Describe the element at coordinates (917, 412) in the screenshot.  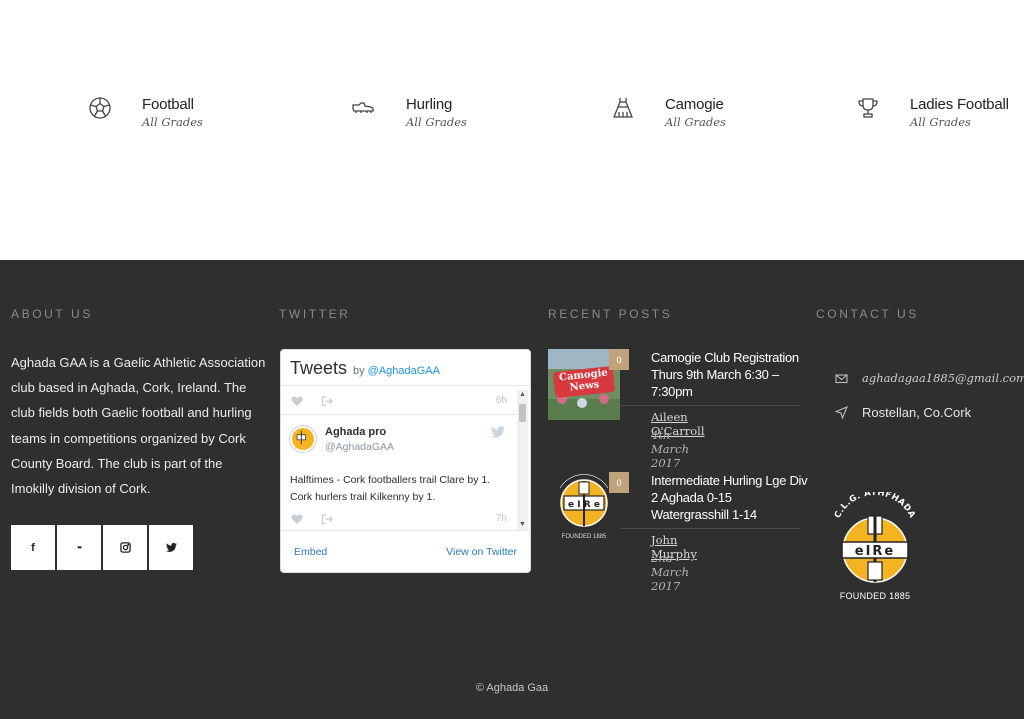
I see `contact-address: Rostellan, Co.Cork` at that location.